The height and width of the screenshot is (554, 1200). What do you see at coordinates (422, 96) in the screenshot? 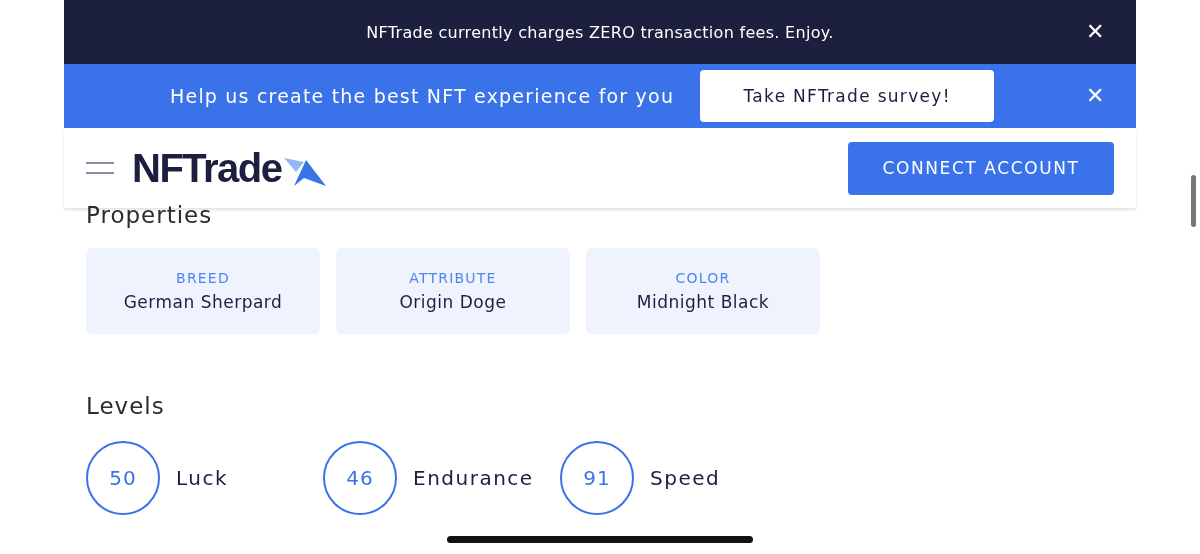
I see `survey-text: Help us create the best NFT experience for you` at bounding box center [422, 96].